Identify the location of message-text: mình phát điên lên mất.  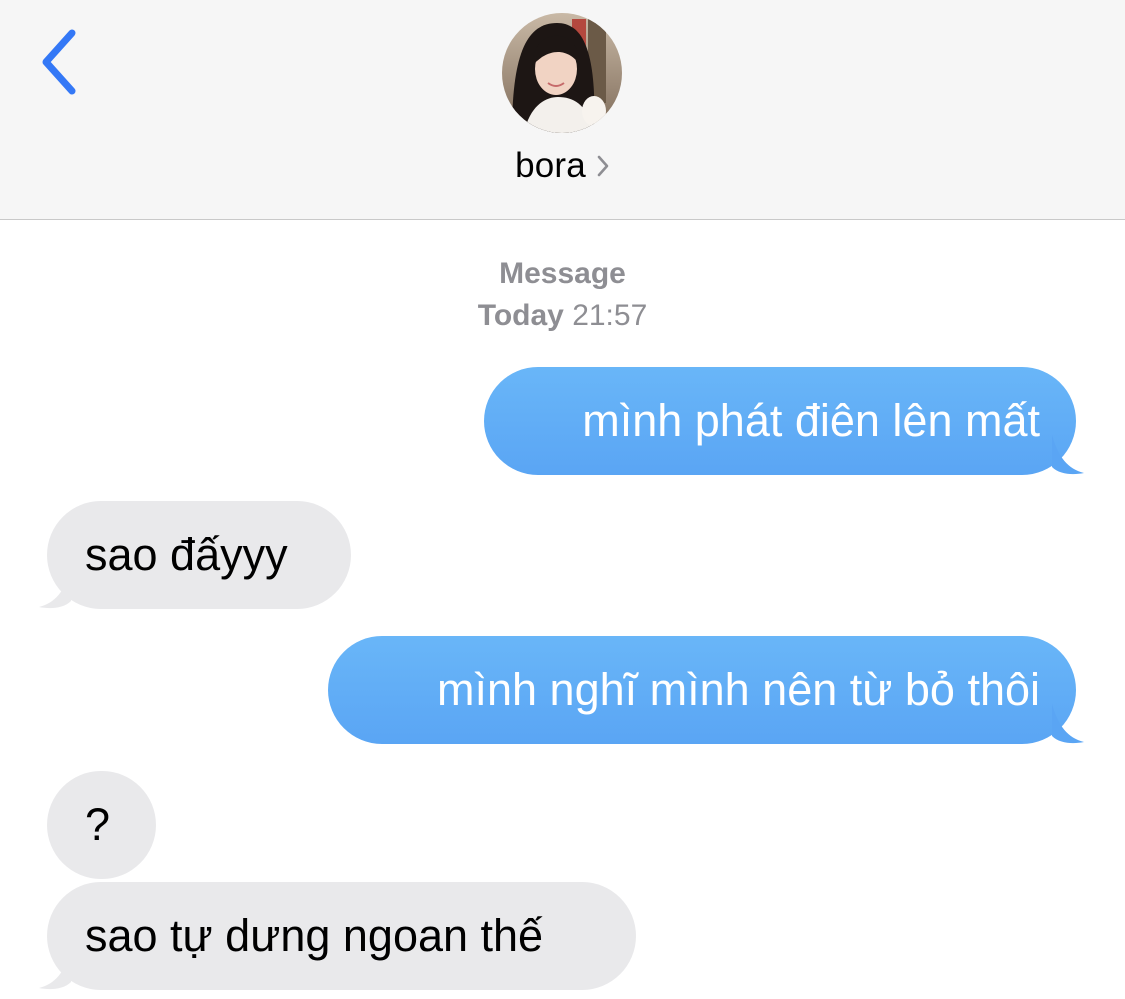
(811, 420).